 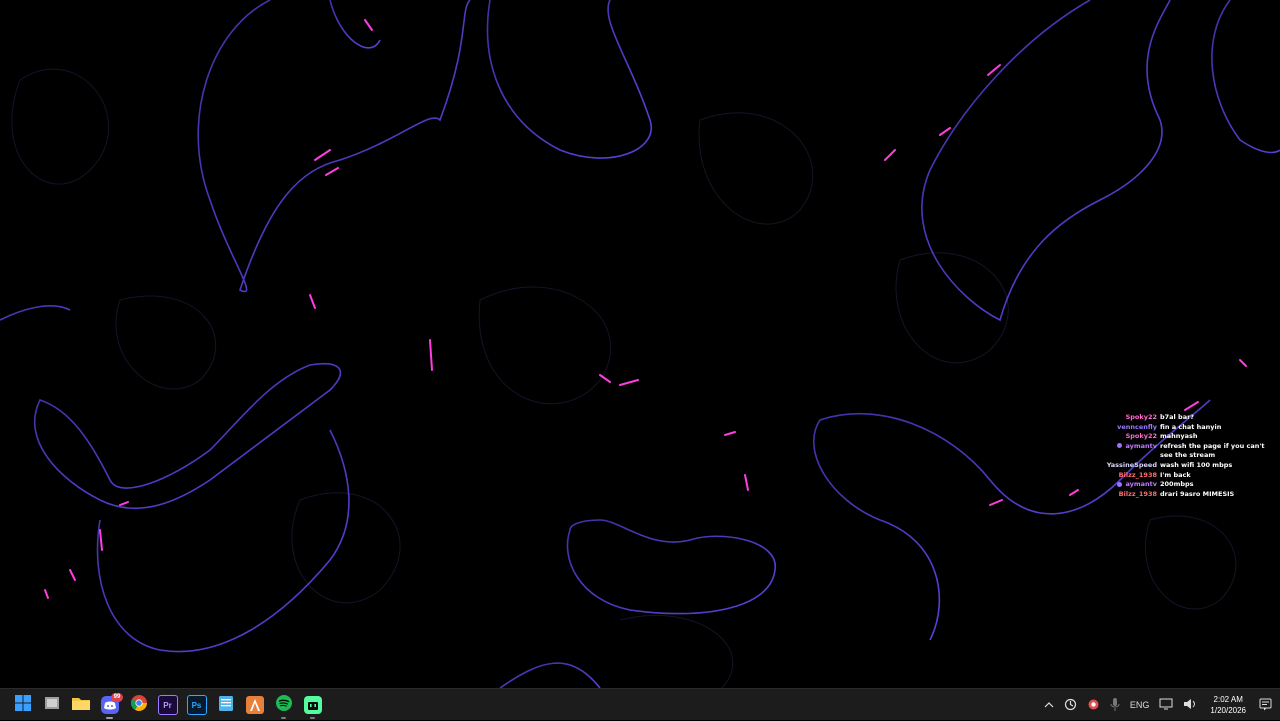 What do you see at coordinates (1191, 426) in the screenshot?
I see `chat-message-text: fin a chat hanyin` at bounding box center [1191, 426].